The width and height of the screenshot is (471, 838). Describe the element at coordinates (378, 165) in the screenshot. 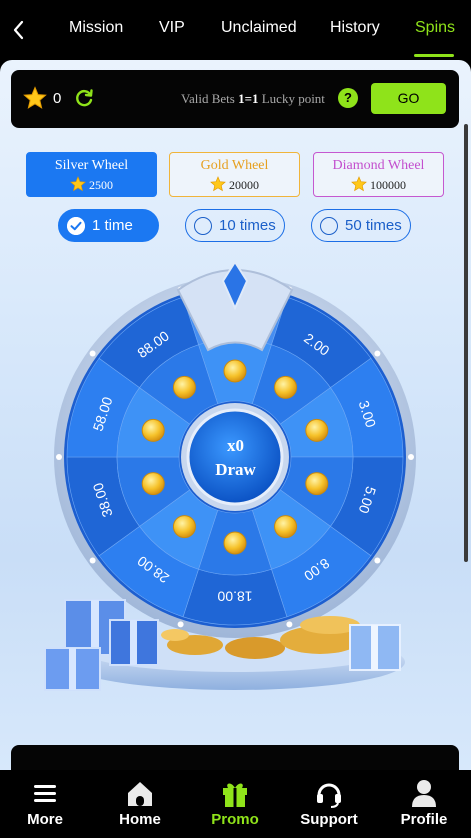

I see `wheel-tab-name: Diamond Wheel` at that location.